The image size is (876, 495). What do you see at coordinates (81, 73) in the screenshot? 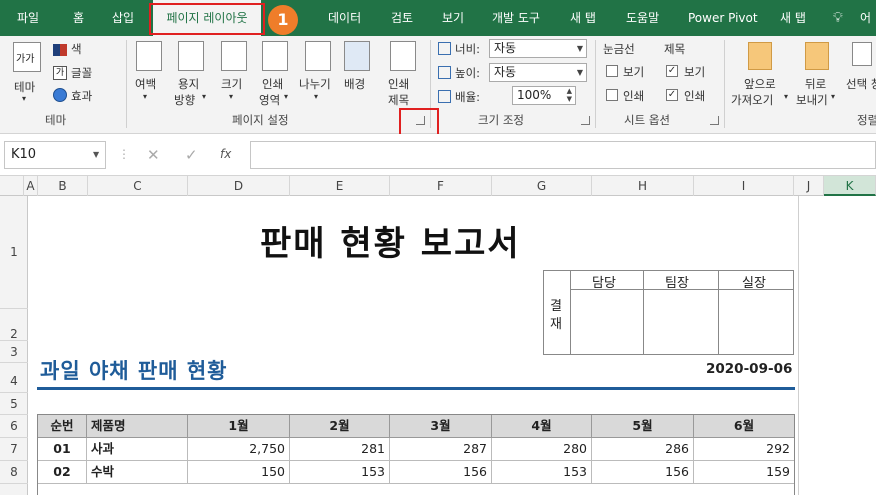
I see `fonts-button: 글꼴` at bounding box center [81, 73].